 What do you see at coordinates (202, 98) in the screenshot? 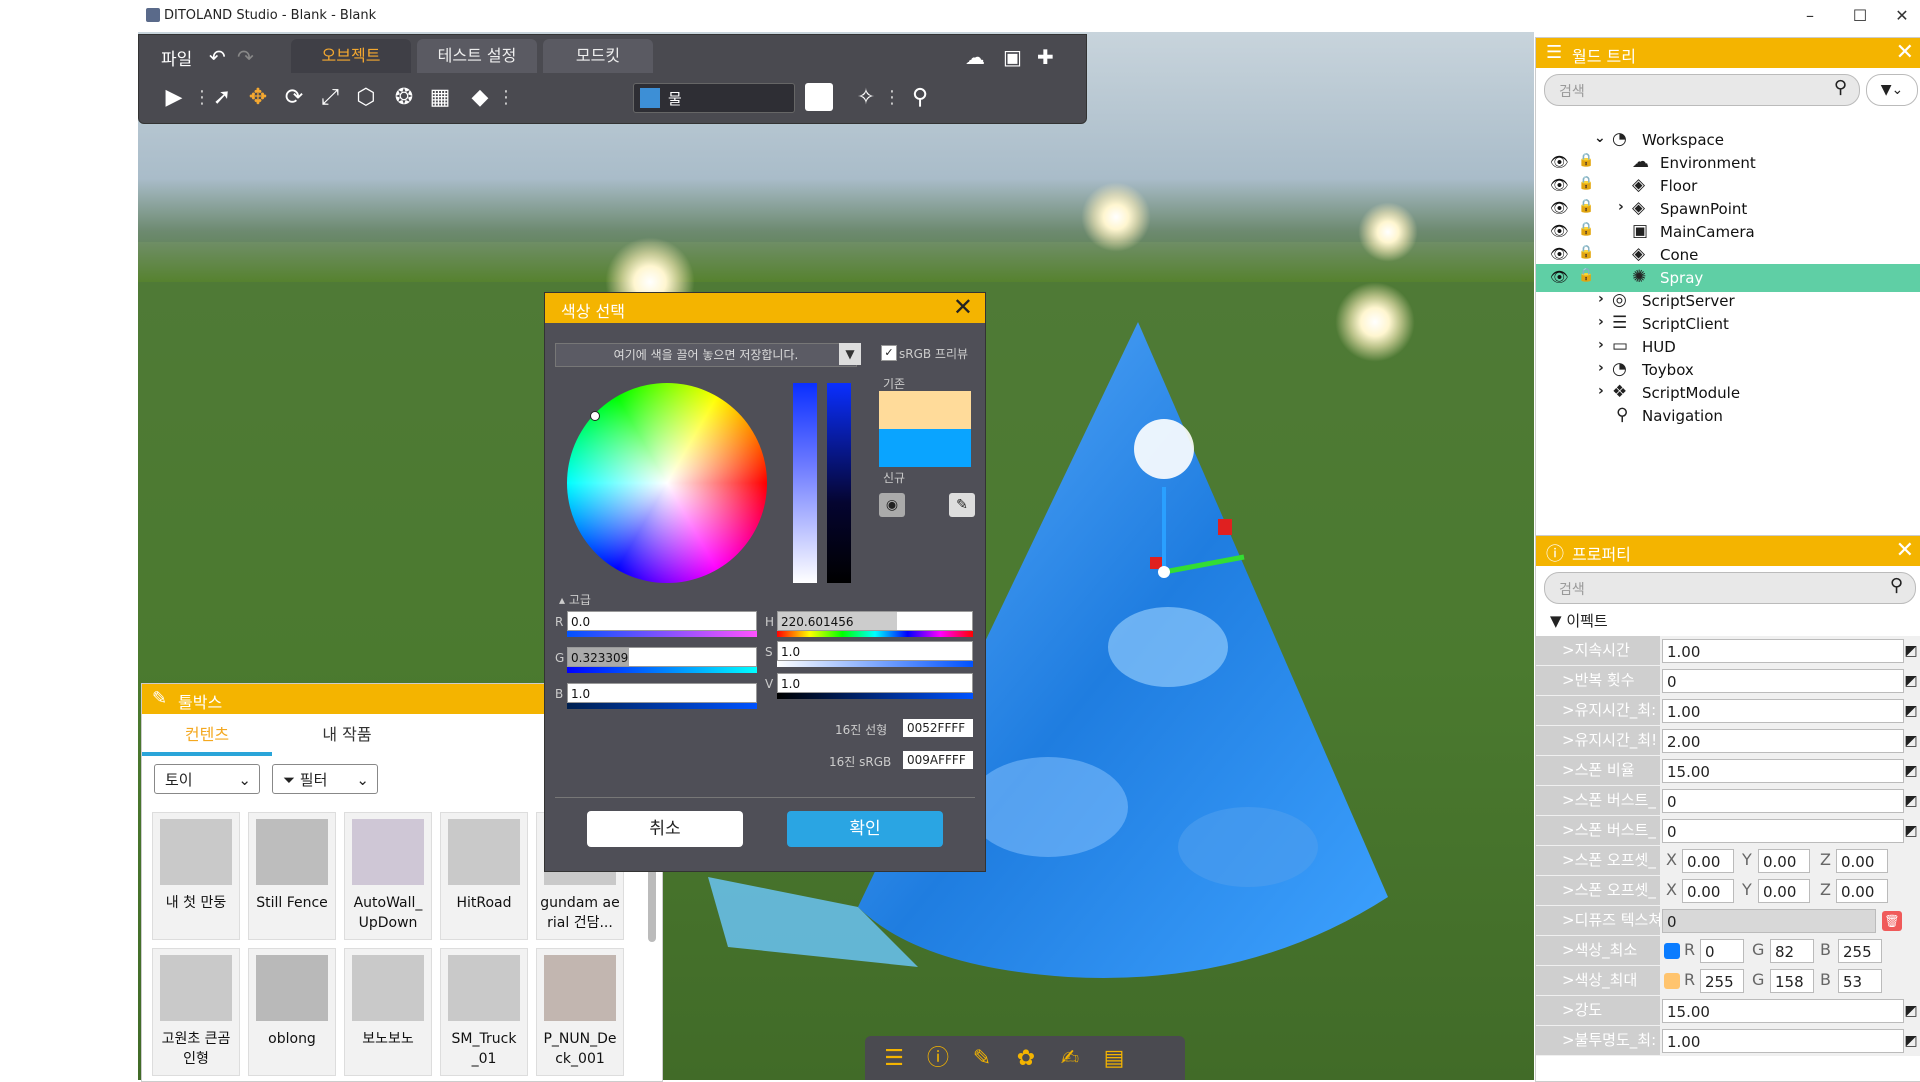
I see `more-icon: ⋮` at bounding box center [202, 98].